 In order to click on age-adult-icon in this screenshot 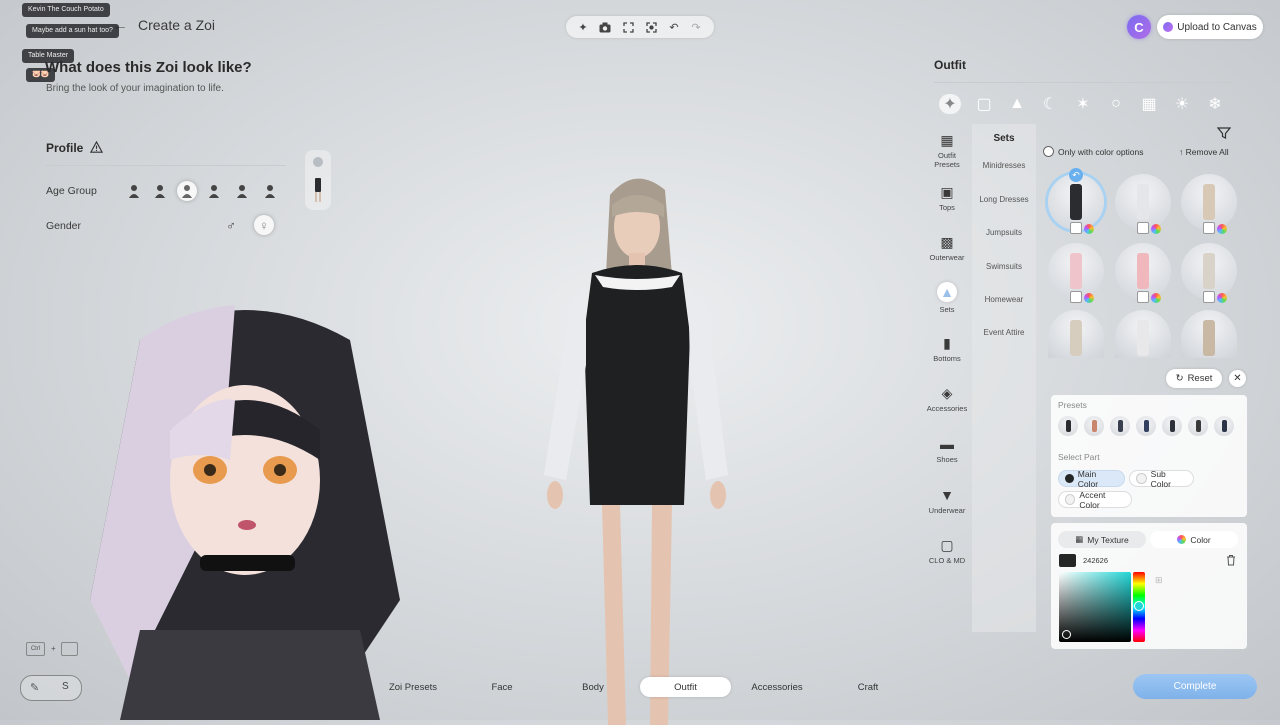, I will do `click(242, 191)`.